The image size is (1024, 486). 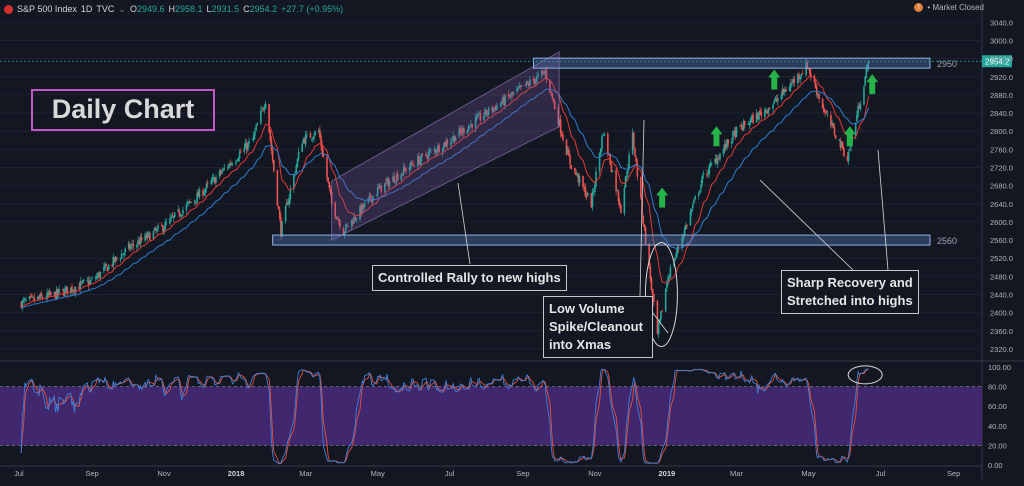 What do you see at coordinates (150, 9) in the screenshot?
I see `o-value: 2949.6` at bounding box center [150, 9].